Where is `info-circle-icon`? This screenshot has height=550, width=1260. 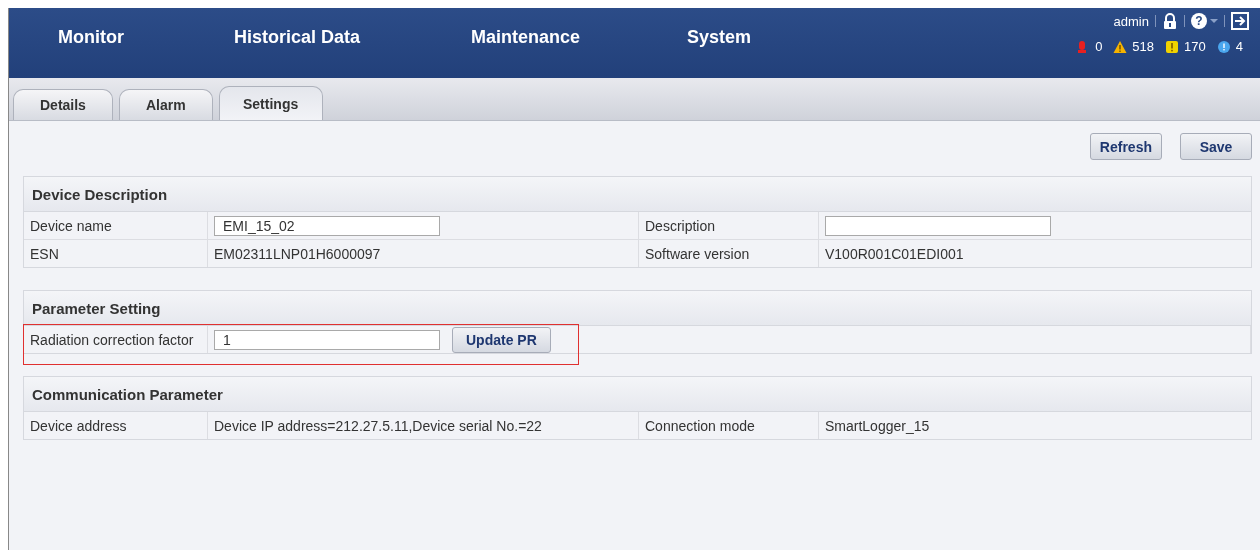
info-circle-icon is located at coordinates (1223, 46).